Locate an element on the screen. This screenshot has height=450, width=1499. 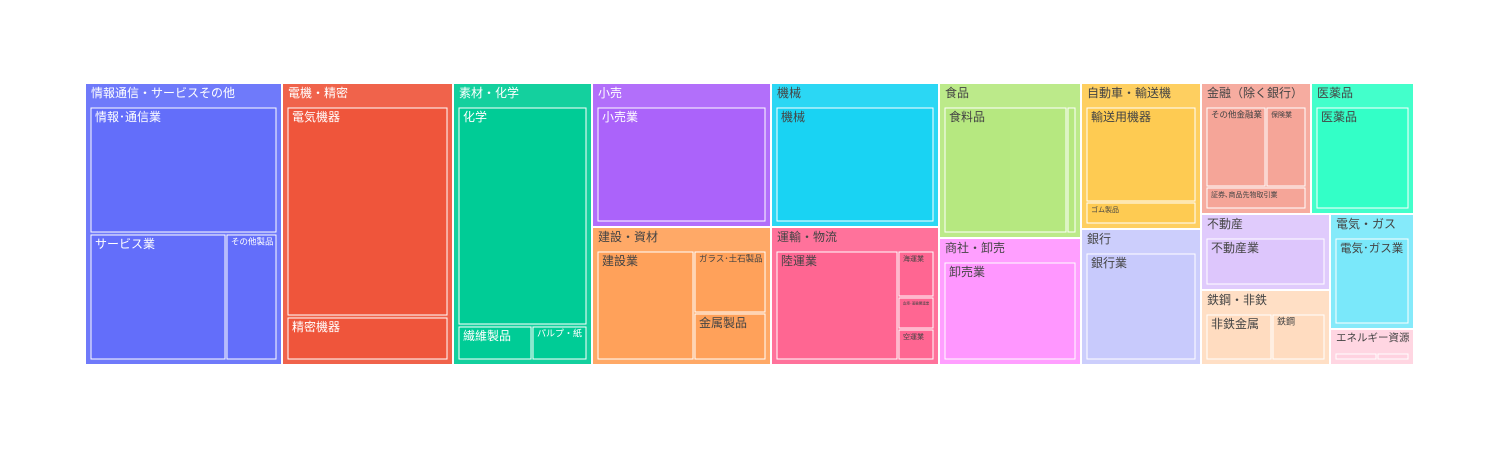
tile-label-s0-c2: その他製品 is located at coordinates (252, 242).